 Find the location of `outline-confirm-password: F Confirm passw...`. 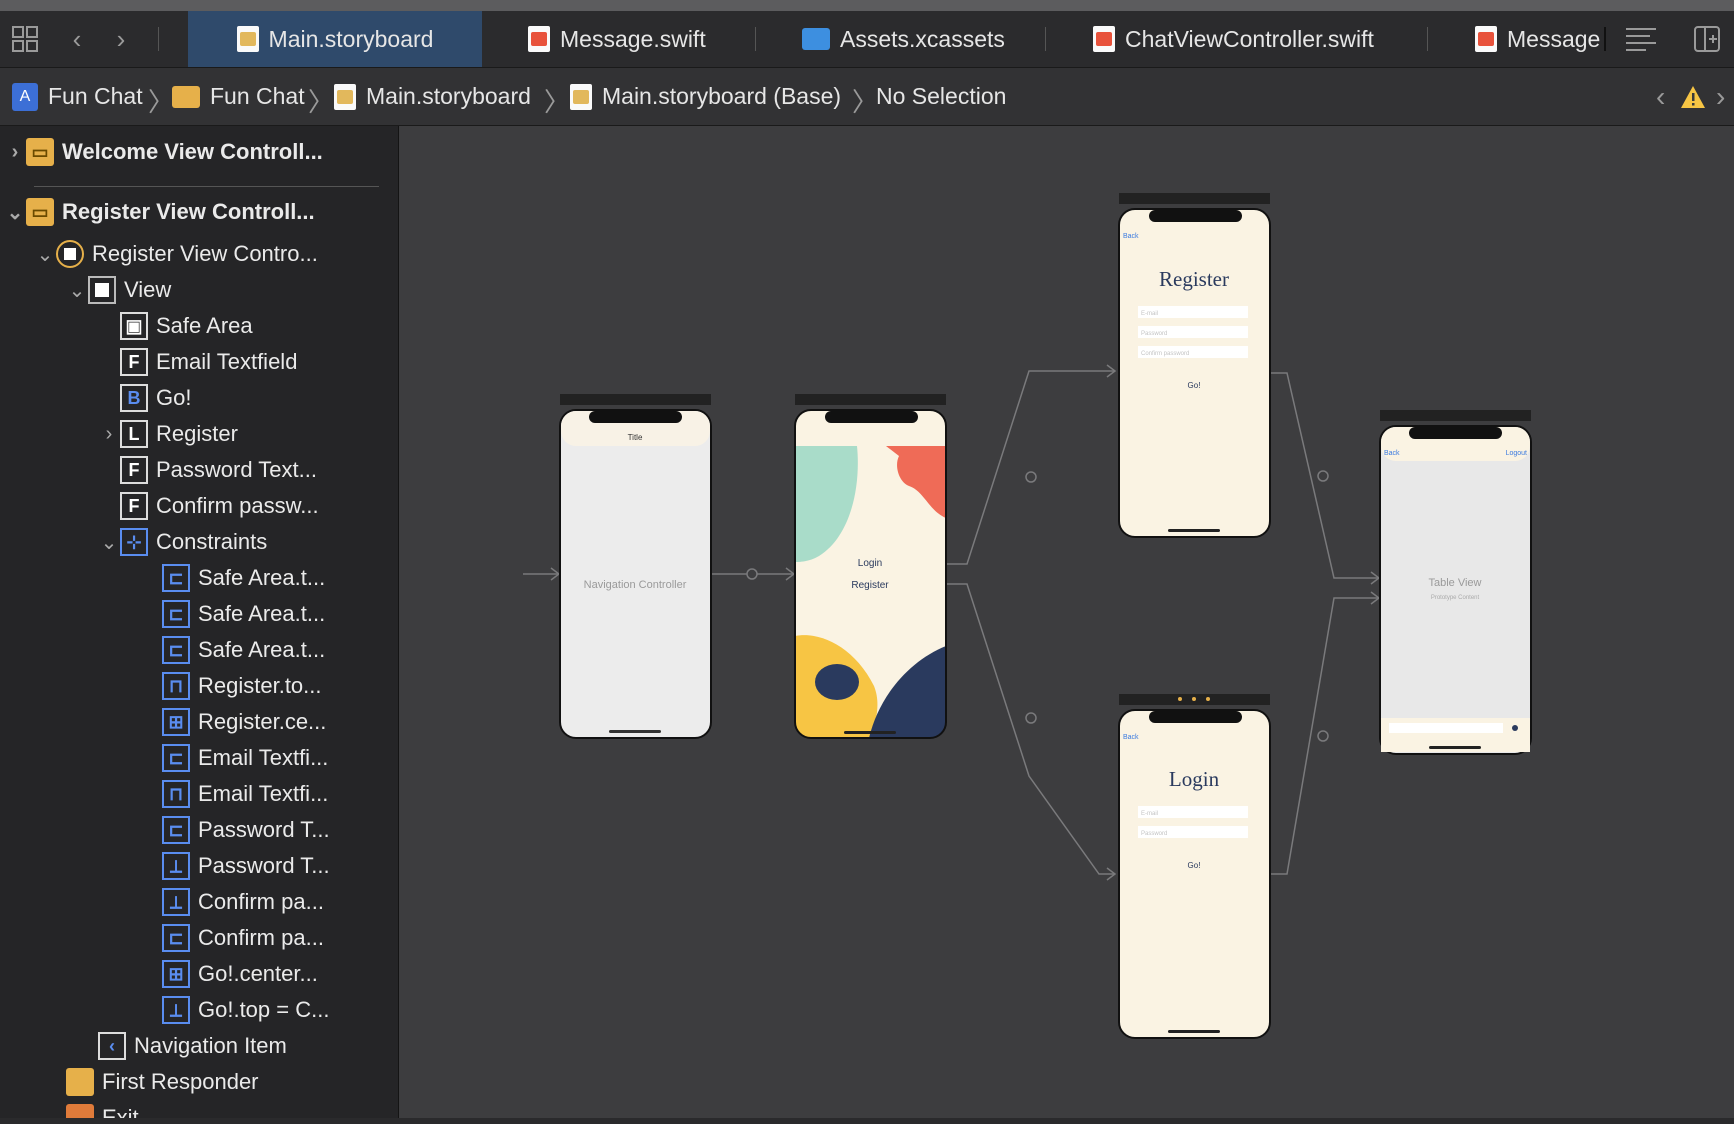

outline-confirm-password: F Confirm passw... is located at coordinates (219, 506).